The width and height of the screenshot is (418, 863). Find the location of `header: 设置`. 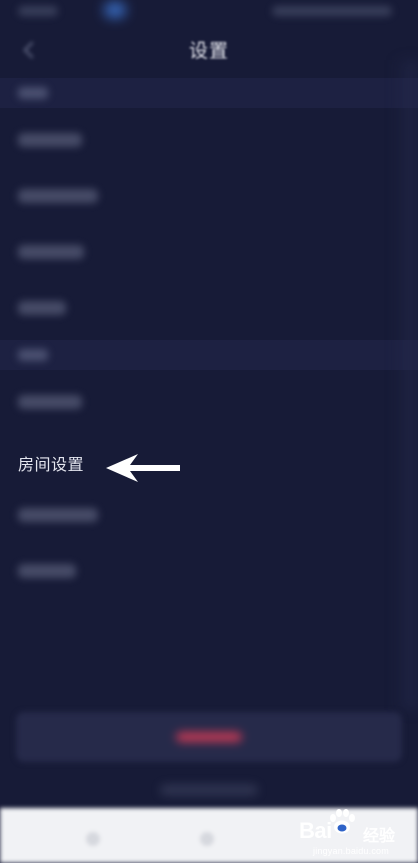

header: 设置 is located at coordinates (209, 51).